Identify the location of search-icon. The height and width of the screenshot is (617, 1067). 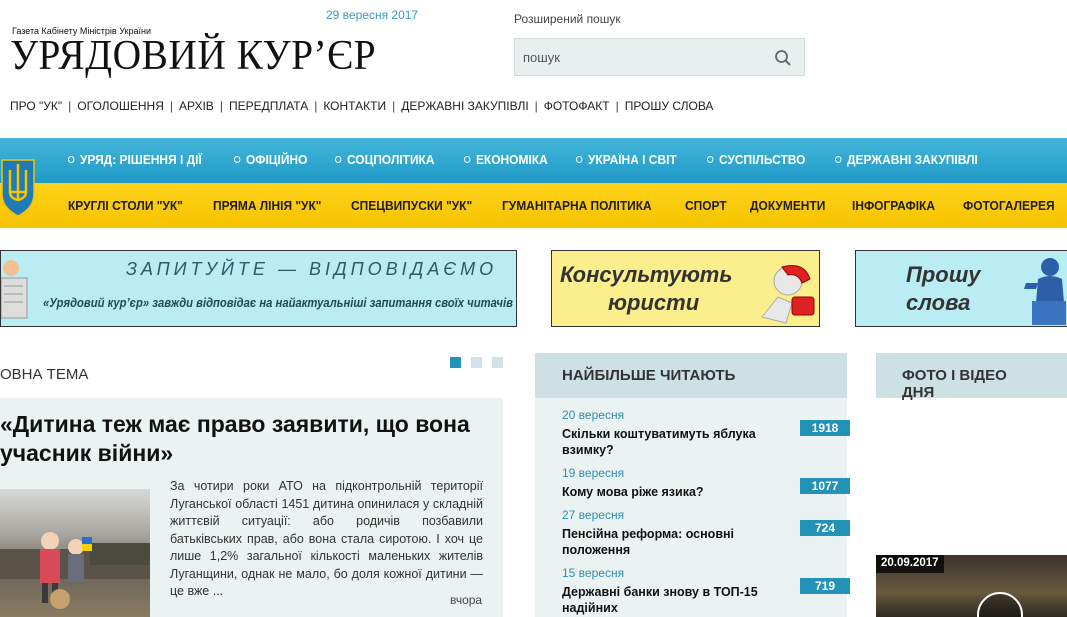
(783, 58).